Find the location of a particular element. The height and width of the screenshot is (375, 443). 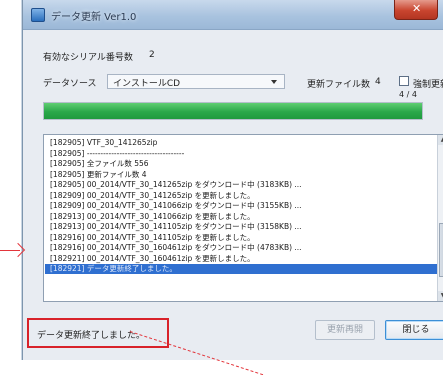

status-message-box: データ更新終了しました。 is located at coordinates (98, 333).